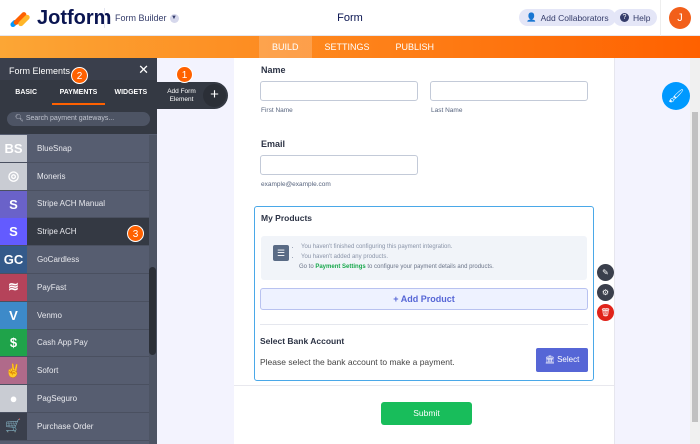  I want to click on gateway-logo-icon: 🛒, so click(13, 426).